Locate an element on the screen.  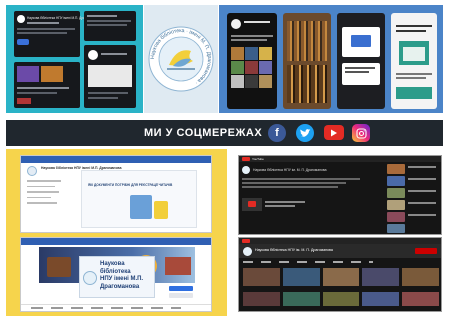
fb-follow-button is located at coordinates (181, 288).